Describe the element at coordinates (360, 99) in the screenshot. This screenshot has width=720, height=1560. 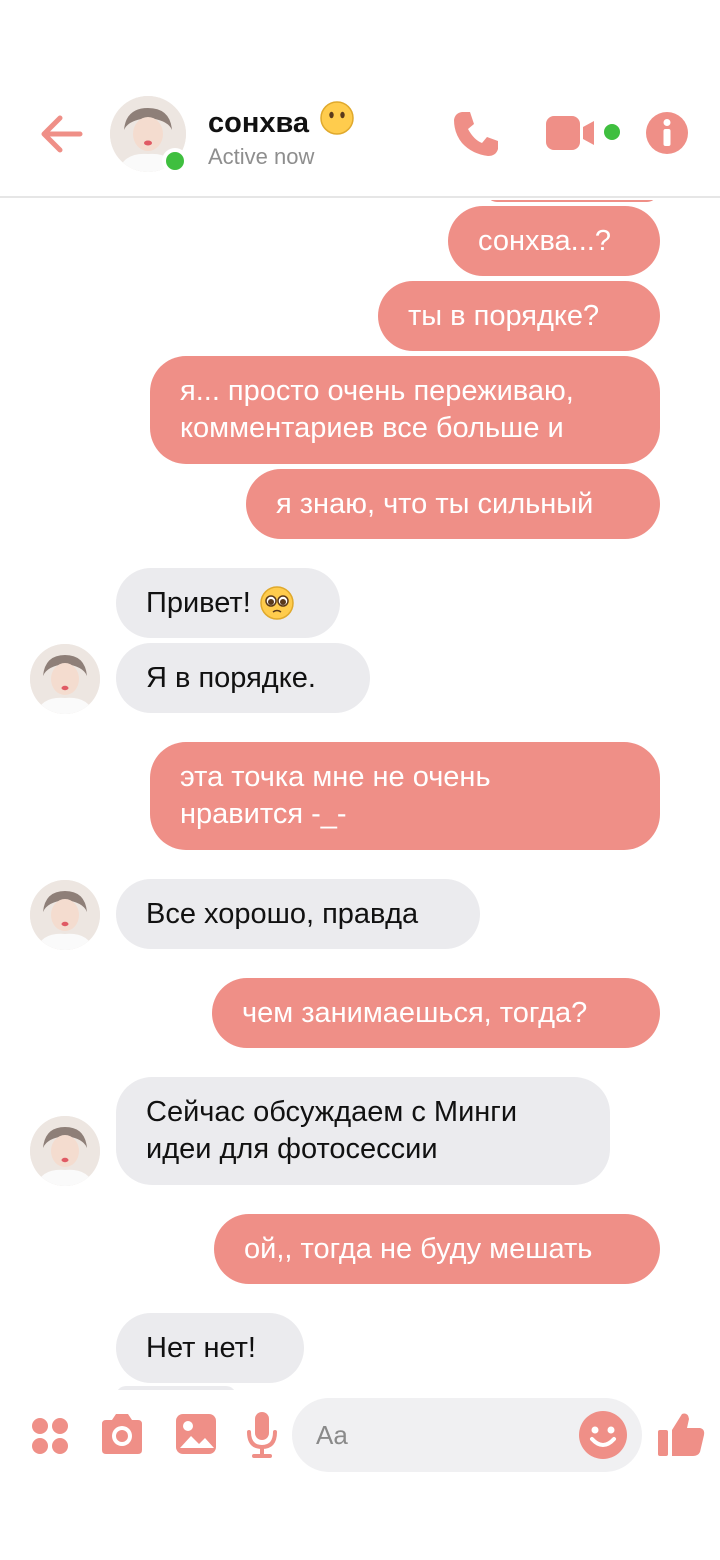
I see `chat-header: сонхва Active now` at that location.